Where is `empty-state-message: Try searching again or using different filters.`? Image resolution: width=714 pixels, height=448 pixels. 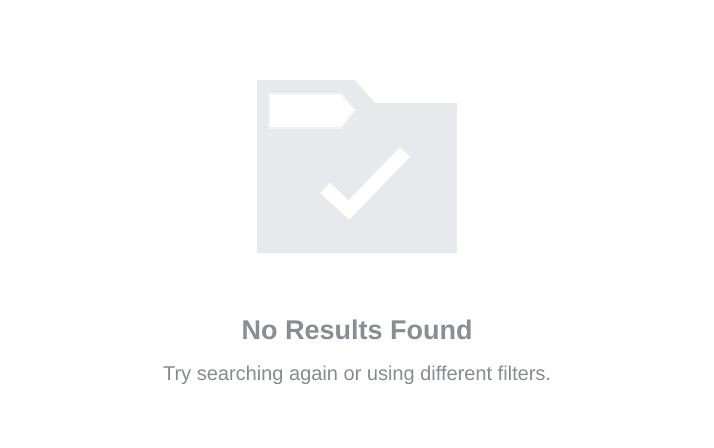
empty-state-message: Try searching again or using different filters. is located at coordinates (357, 374).